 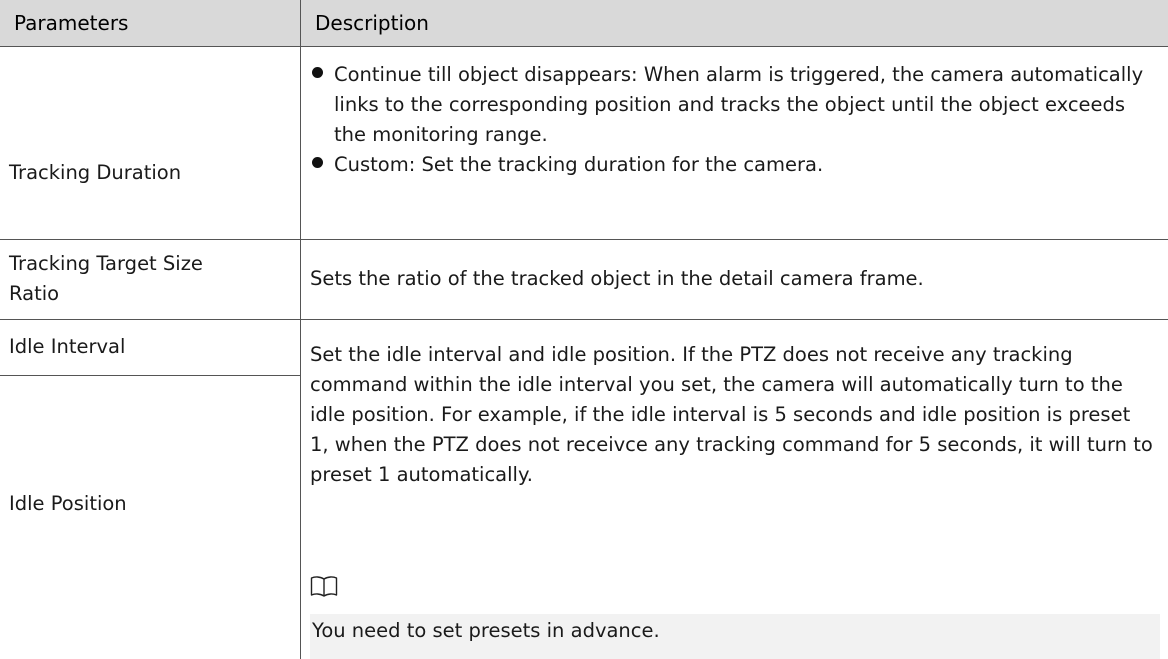 I want to click on note-text: You need to set presets in advance., so click(x=486, y=630).